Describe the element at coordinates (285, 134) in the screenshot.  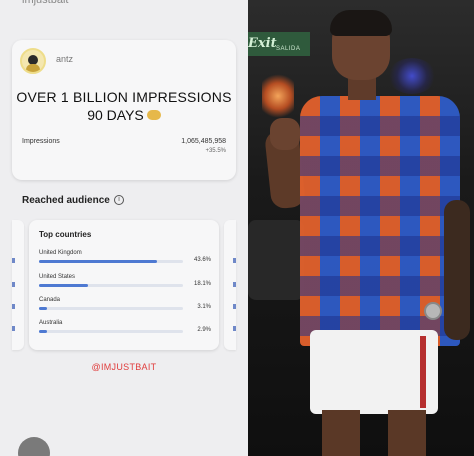
I see `hand-gesture` at that location.